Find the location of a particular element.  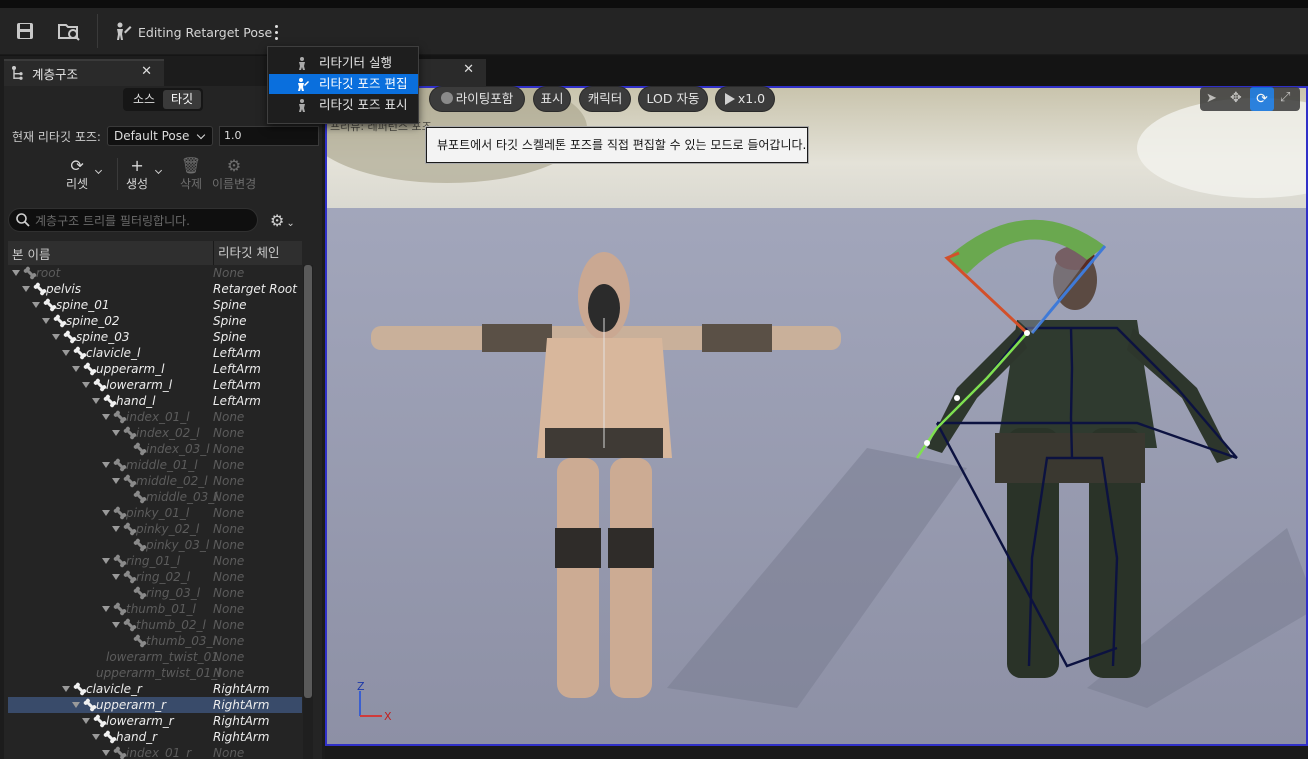

table-row: thumb_01_l None is located at coordinates (155, 609).